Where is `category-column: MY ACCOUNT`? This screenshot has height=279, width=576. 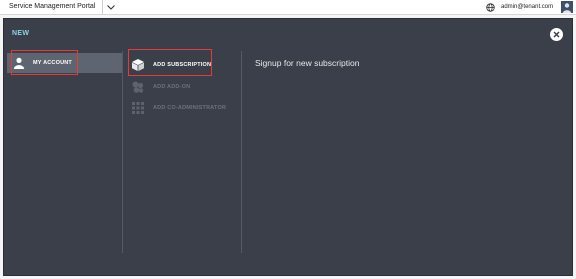 category-column: MY ACCOUNT is located at coordinates (63, 152).